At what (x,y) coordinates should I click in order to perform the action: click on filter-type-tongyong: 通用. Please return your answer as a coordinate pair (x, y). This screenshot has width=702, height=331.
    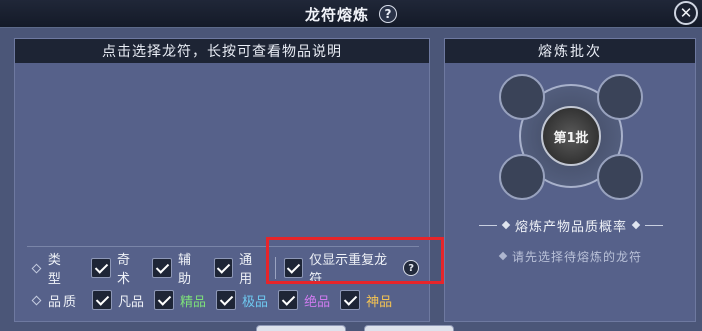
    Looking at the image, I should click on (239, 268).